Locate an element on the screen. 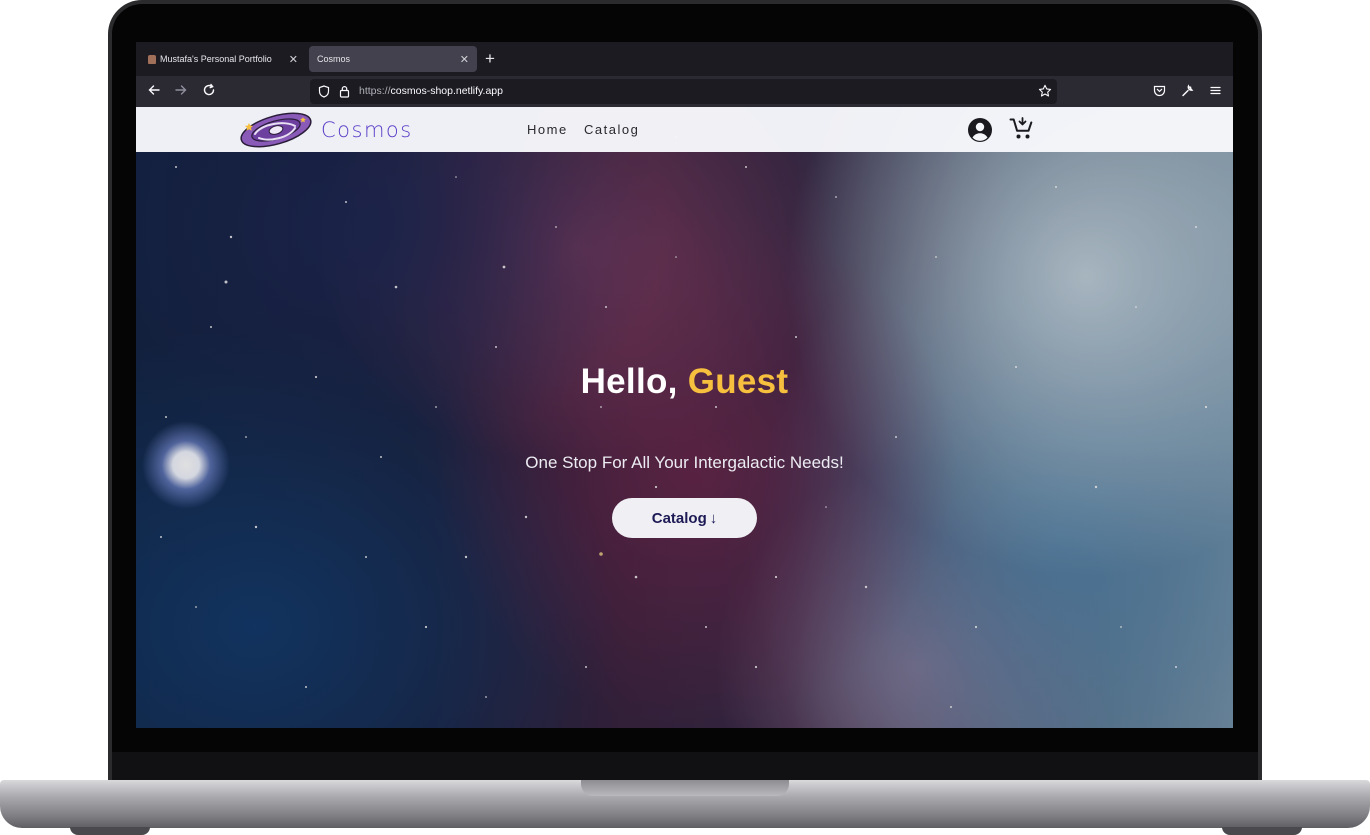 This screenshot has height=835, width=1370. back-icon is located at coordinates (154, 92).